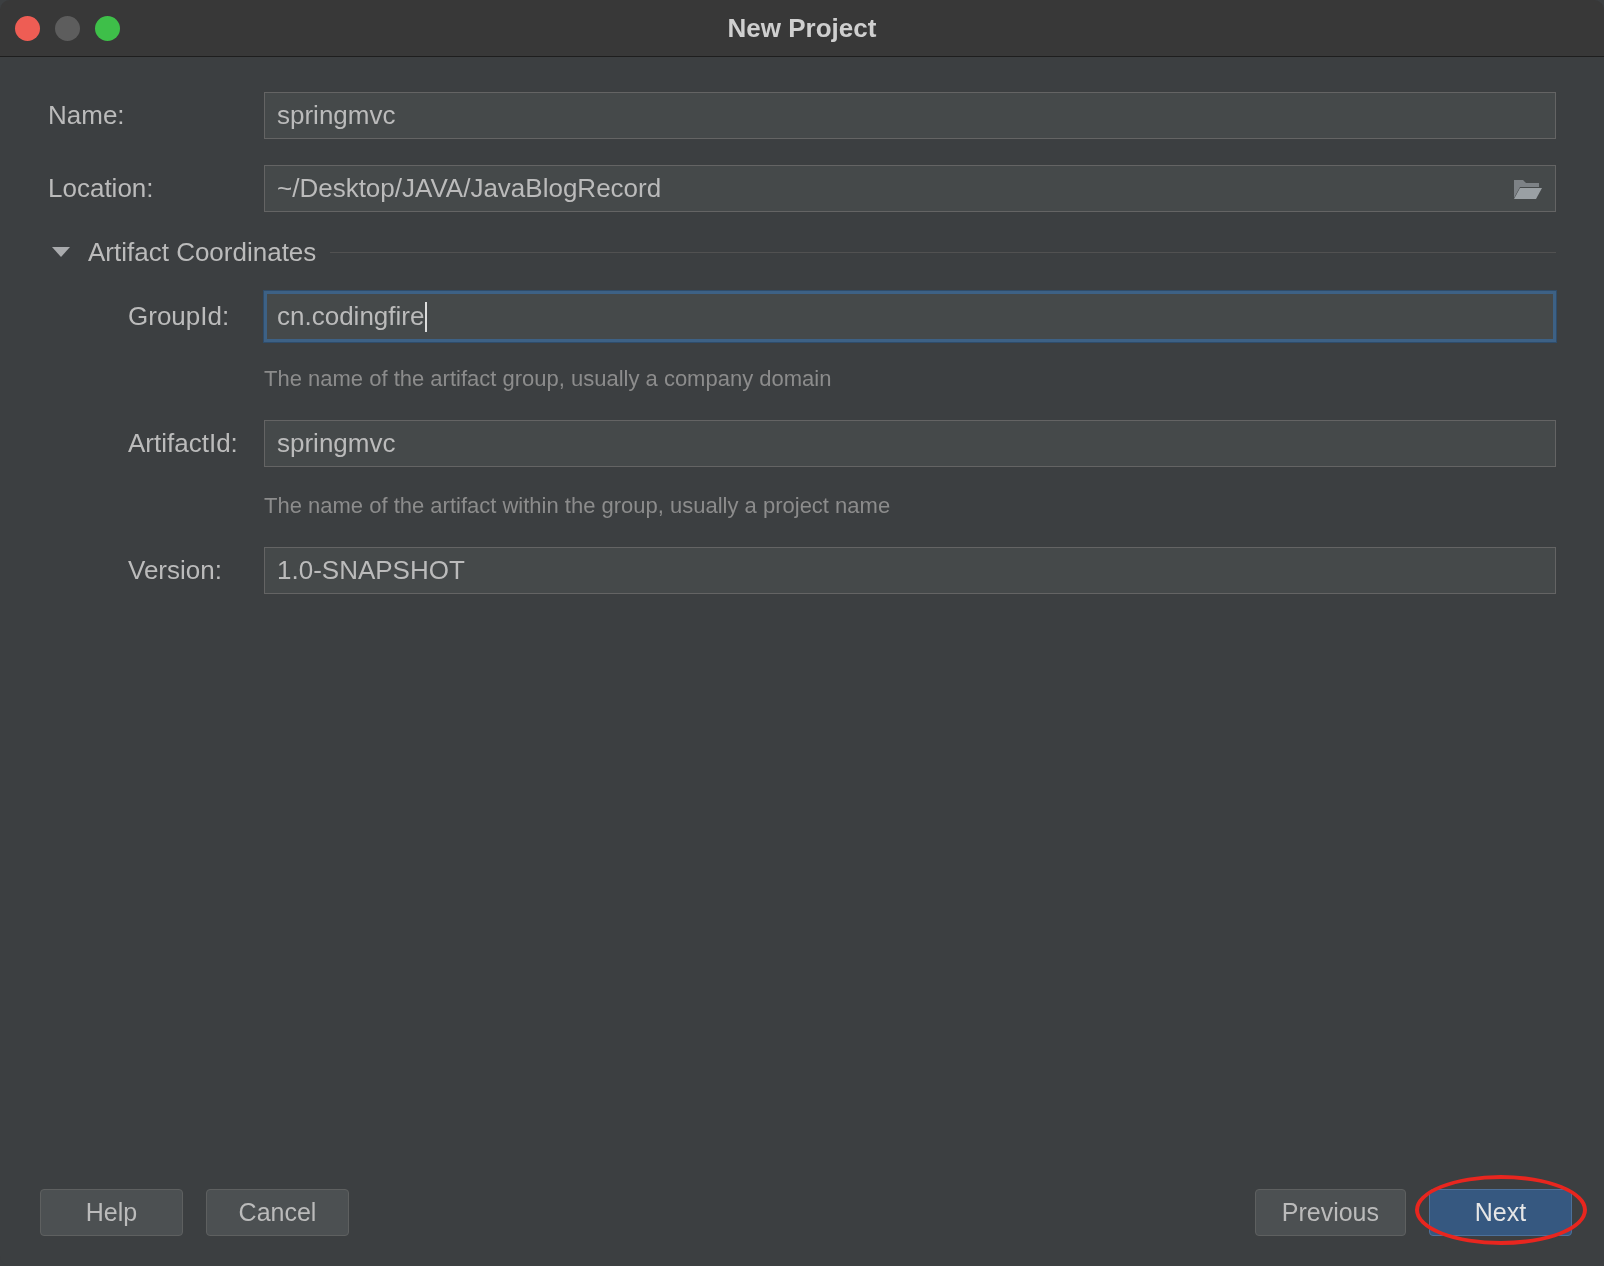  Describe the element at coordinates (910, 316) in the screenshot. I see `input-field: cn.codingfire` at that location.